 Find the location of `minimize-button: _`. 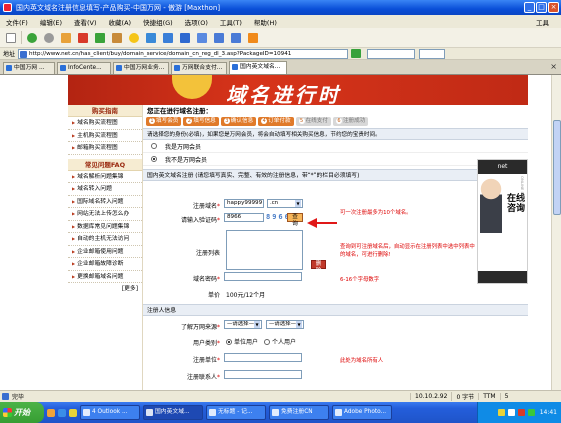

minimize-button: _ is located at coordinates (529, 7).